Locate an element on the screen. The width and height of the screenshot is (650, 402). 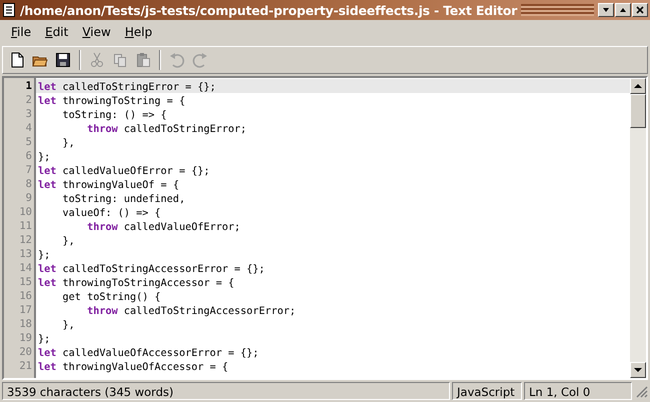
code-line: let calledValueOfAccessorError = {}; is located at coordinates (148, 353).